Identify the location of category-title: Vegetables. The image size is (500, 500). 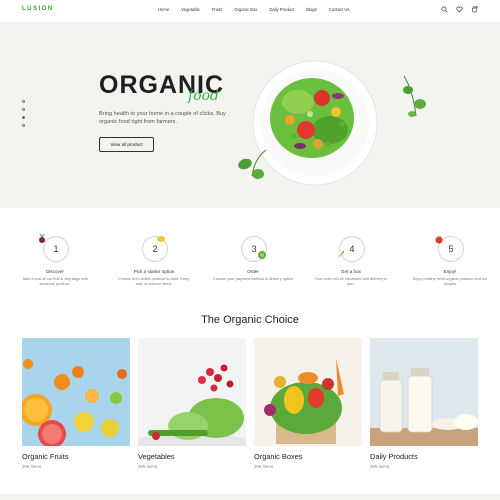
(156, 456).